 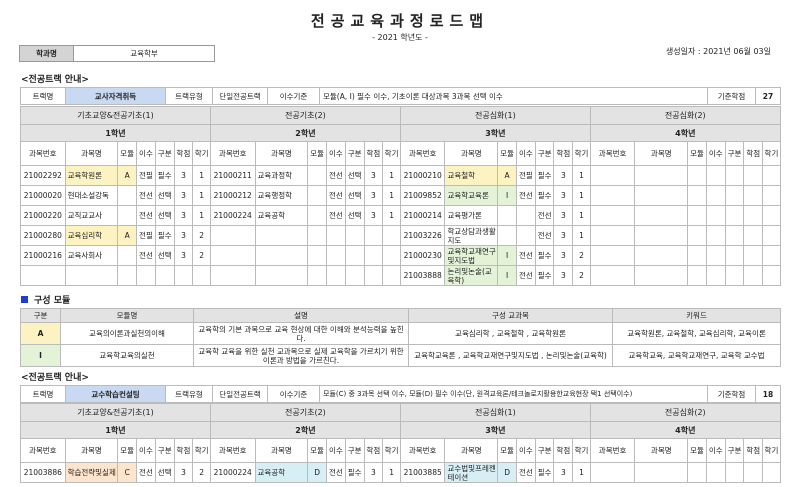 What do you see at coordinates (91, 255) in the screenshot?
I see `cell-name: 교육사회사` at bounding box center [91, 255].